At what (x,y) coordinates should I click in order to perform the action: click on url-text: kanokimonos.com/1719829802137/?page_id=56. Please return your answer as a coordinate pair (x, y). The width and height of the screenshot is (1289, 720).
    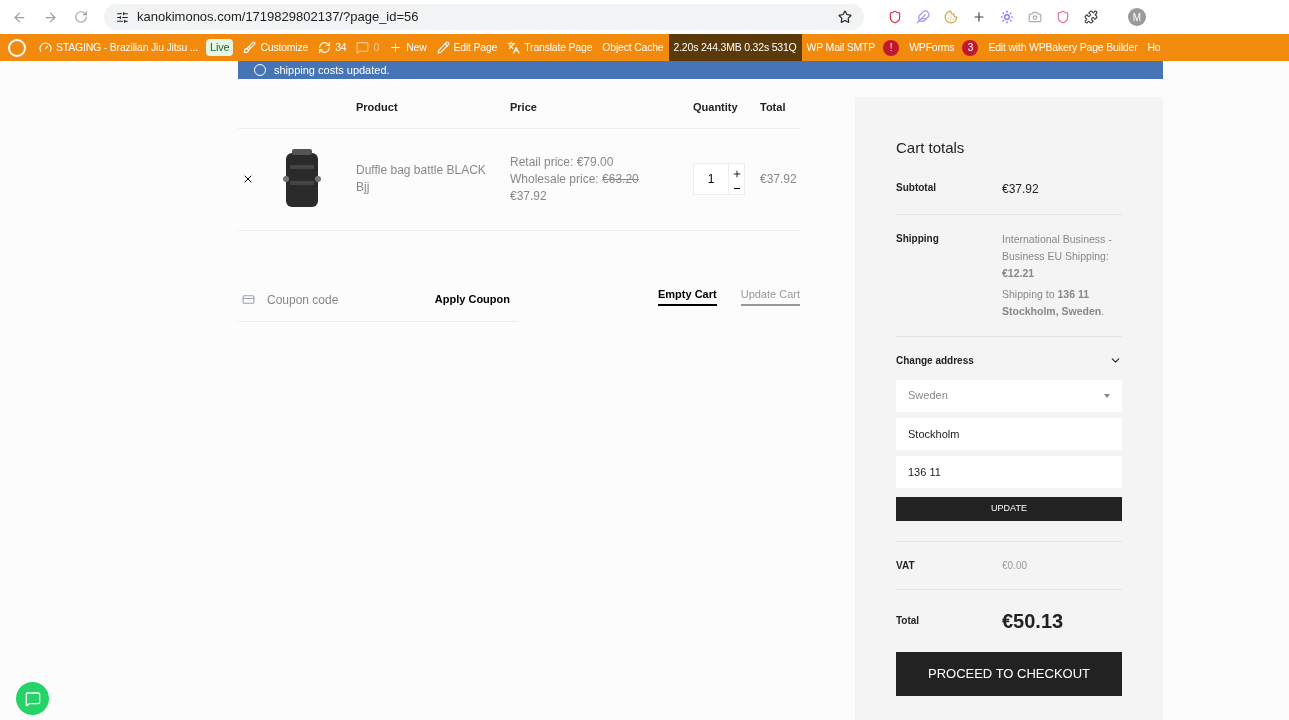
    Looking at the image, I should click on (278, 17).